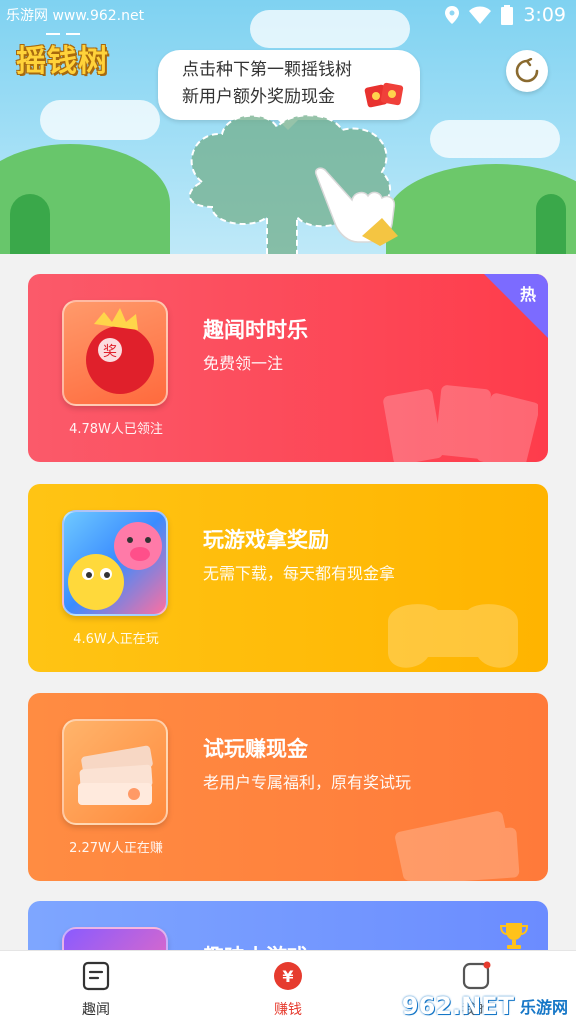  Describe the element at coordinates (384, 95) in the screenshot. I see `red-envelope-icon` at that location.